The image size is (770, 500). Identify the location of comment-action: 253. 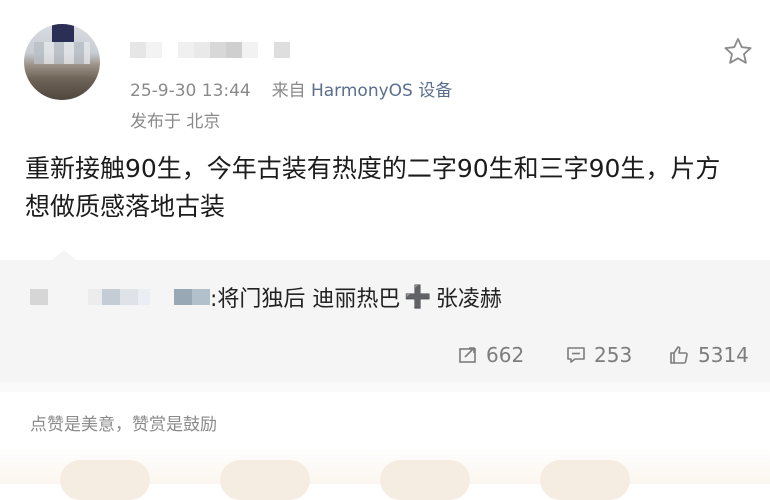
(599, 355).